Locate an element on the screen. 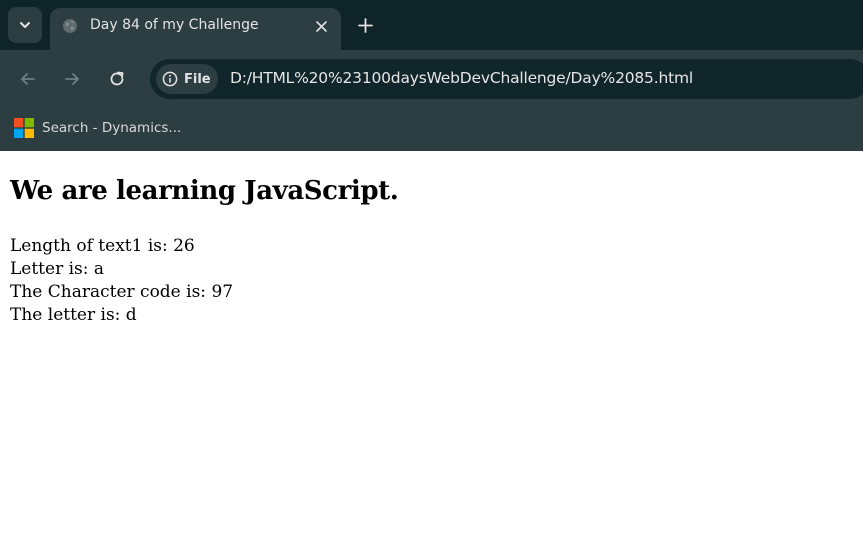 Image resolution: width=863 pixels, height=553 pixels. close-icon is located at coordinates (321, 26).